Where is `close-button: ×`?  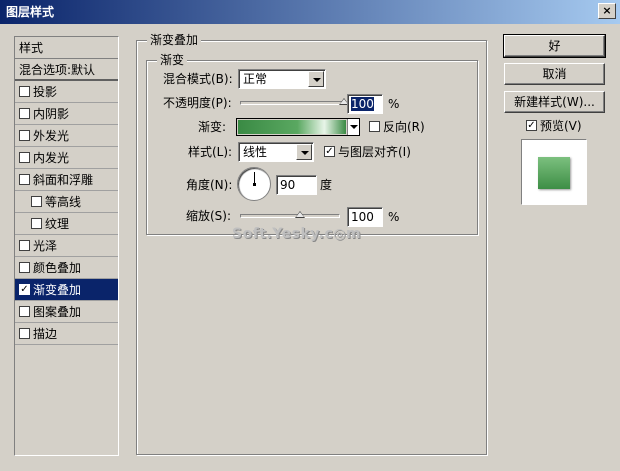
close-button: × is located at coordinates (607, 11).